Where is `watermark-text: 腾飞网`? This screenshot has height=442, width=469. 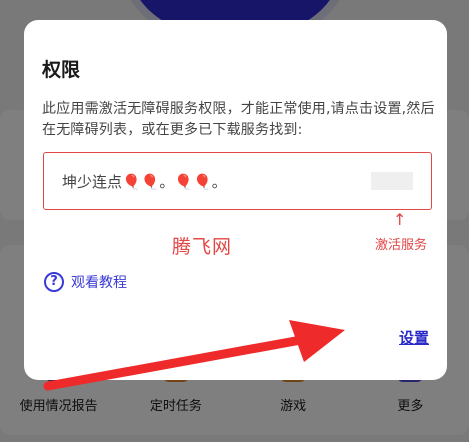
watermark-text: 腾飞网 is located at coordinates (202, 247).